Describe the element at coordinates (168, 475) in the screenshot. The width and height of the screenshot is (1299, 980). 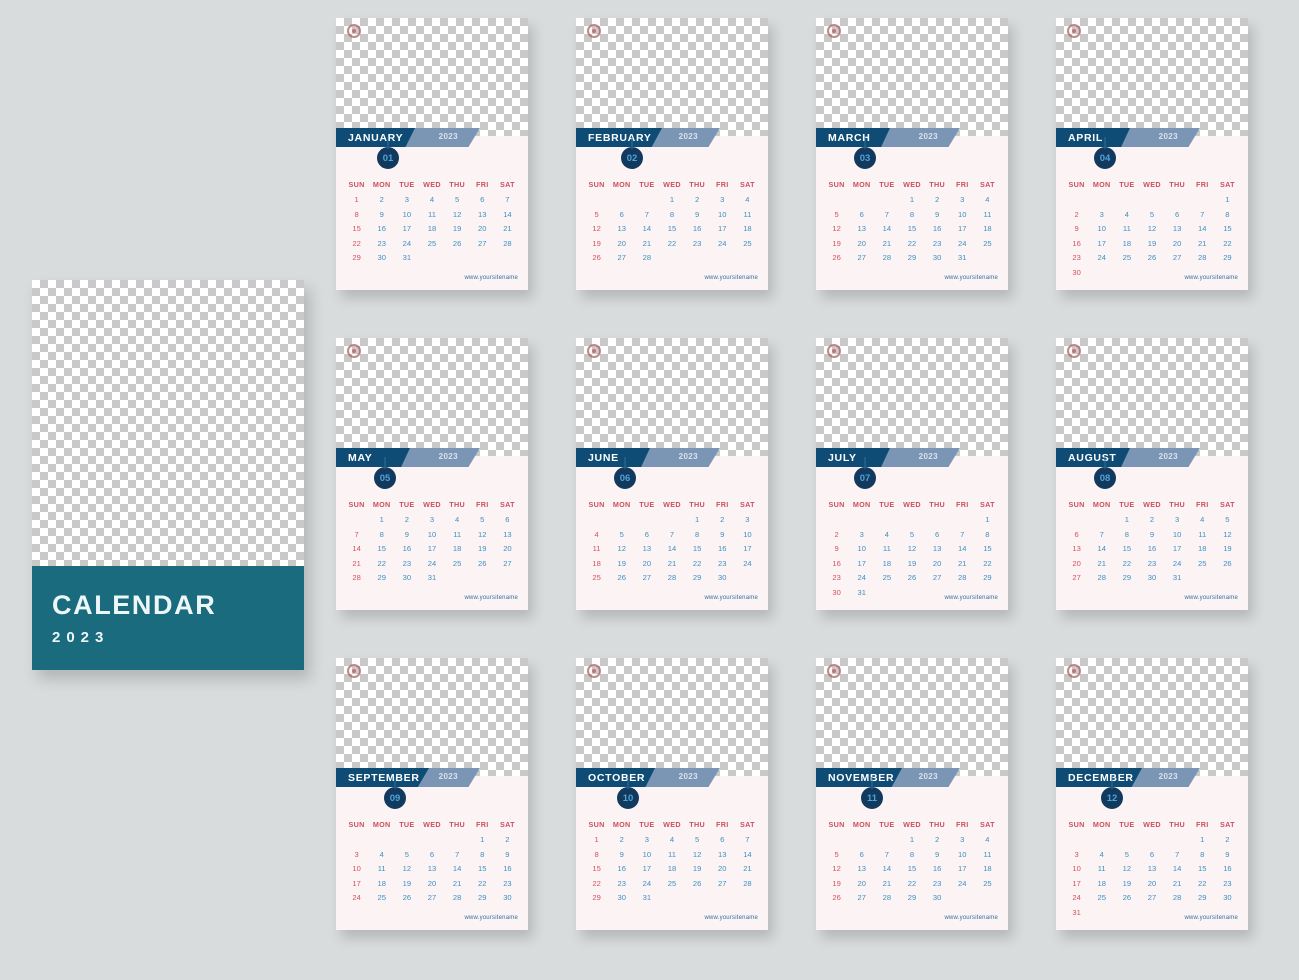
I see `cover-card: CALENDAR 2023` at that location.